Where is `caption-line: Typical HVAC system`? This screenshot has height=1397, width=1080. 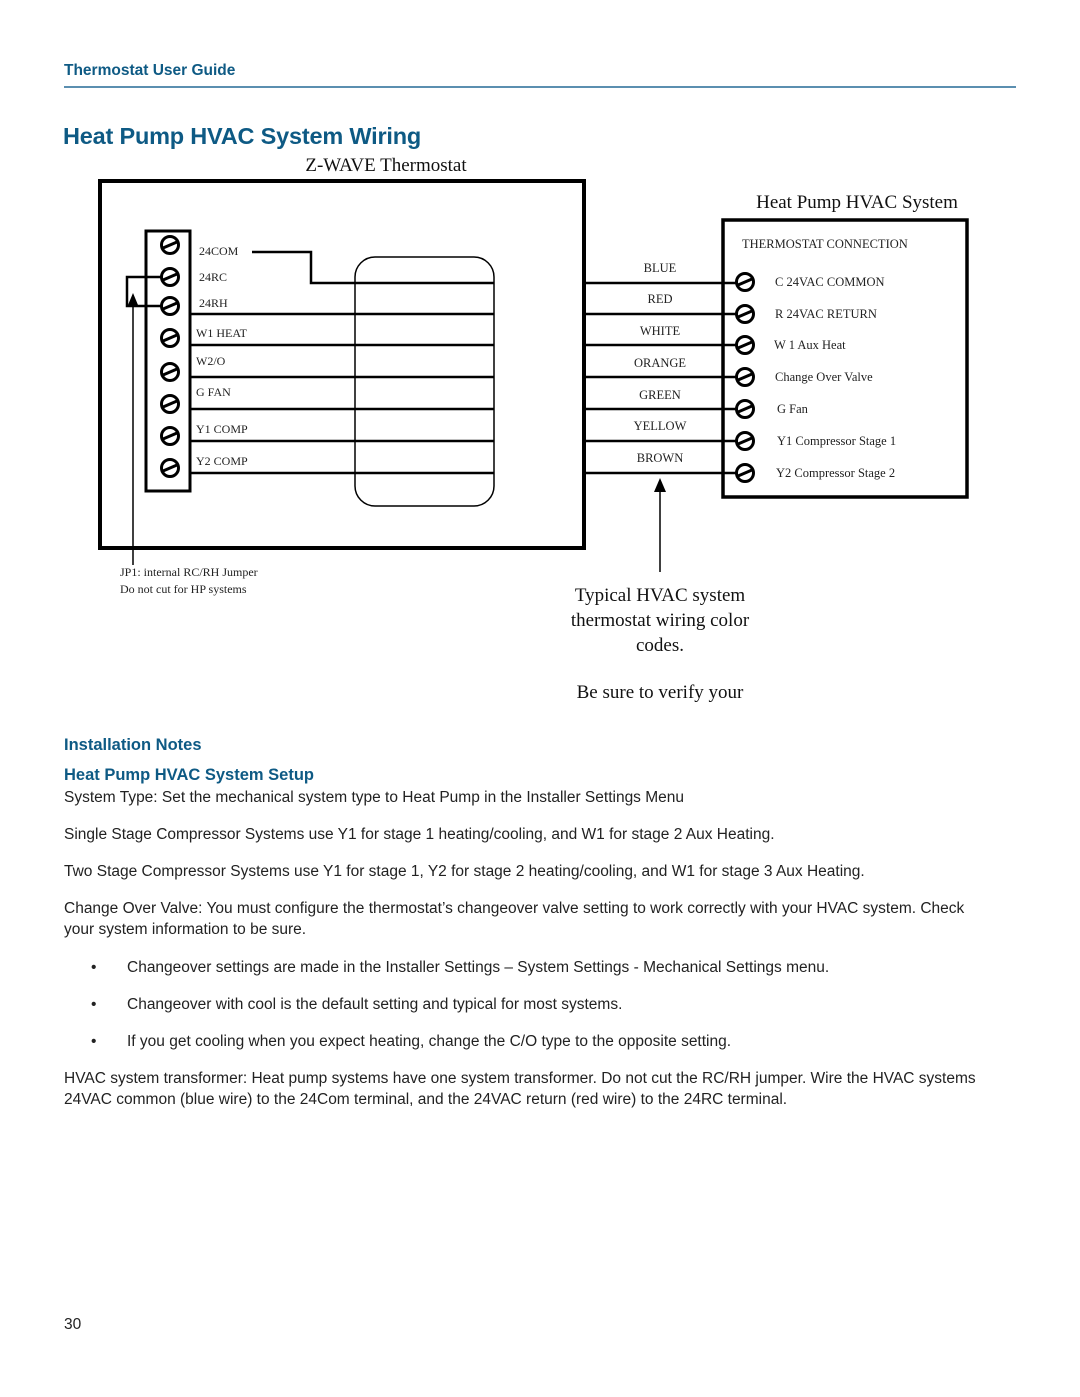 caption-line: Typical HVAC system is located at coordinates (660, 595).